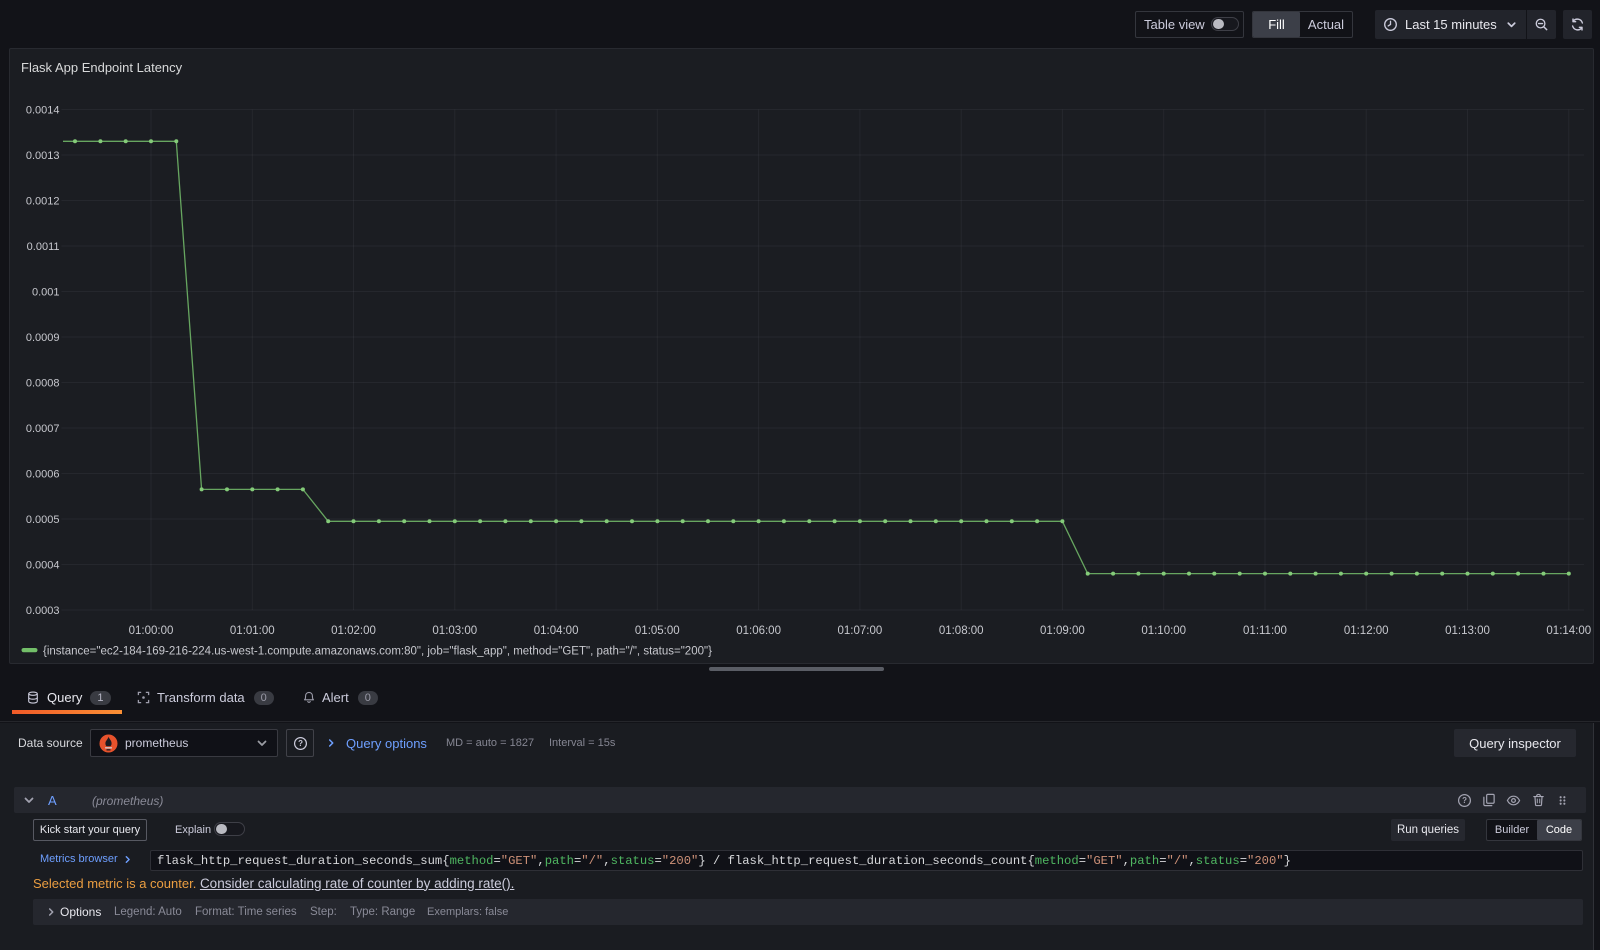 The height and width of the screenshot is (950, 1600). What do you see at coordinates (43, 474) in the screenshot?
I see `svg-text: 0.0006` at bounding box center [43, 474].